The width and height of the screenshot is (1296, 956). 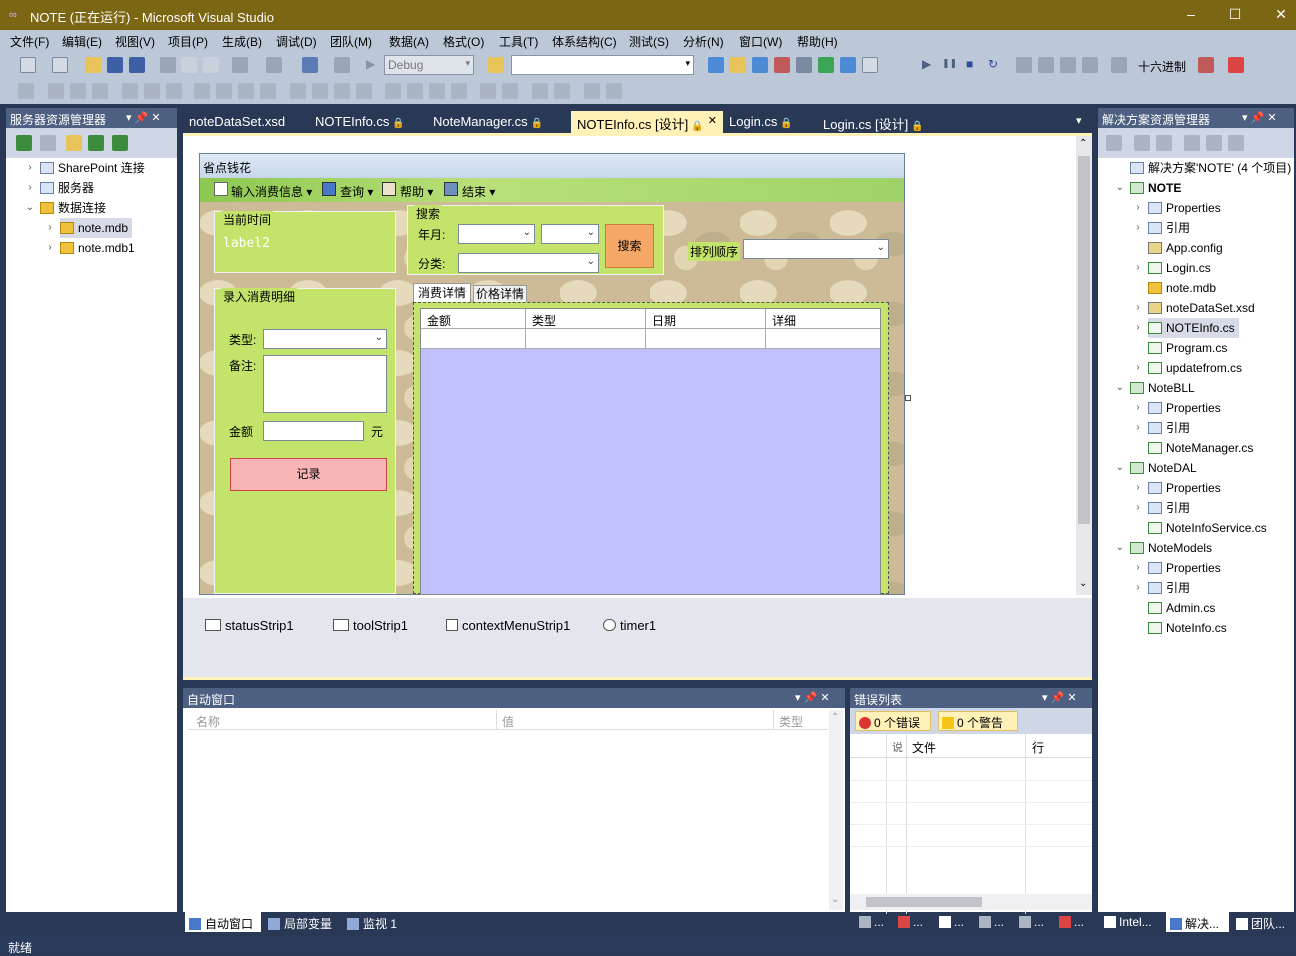 I want to click on tree-item-data-connections: ⌄ 数据连接, so click(x=66, y=208).